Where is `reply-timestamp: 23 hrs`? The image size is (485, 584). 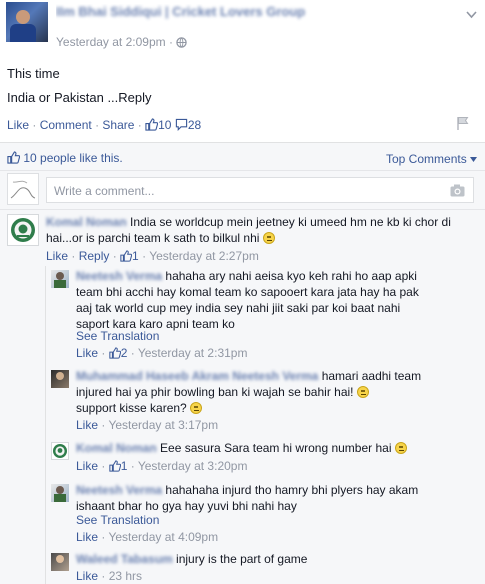
reply-timestamp: 23 hrs is located at coordinates (125, 576).